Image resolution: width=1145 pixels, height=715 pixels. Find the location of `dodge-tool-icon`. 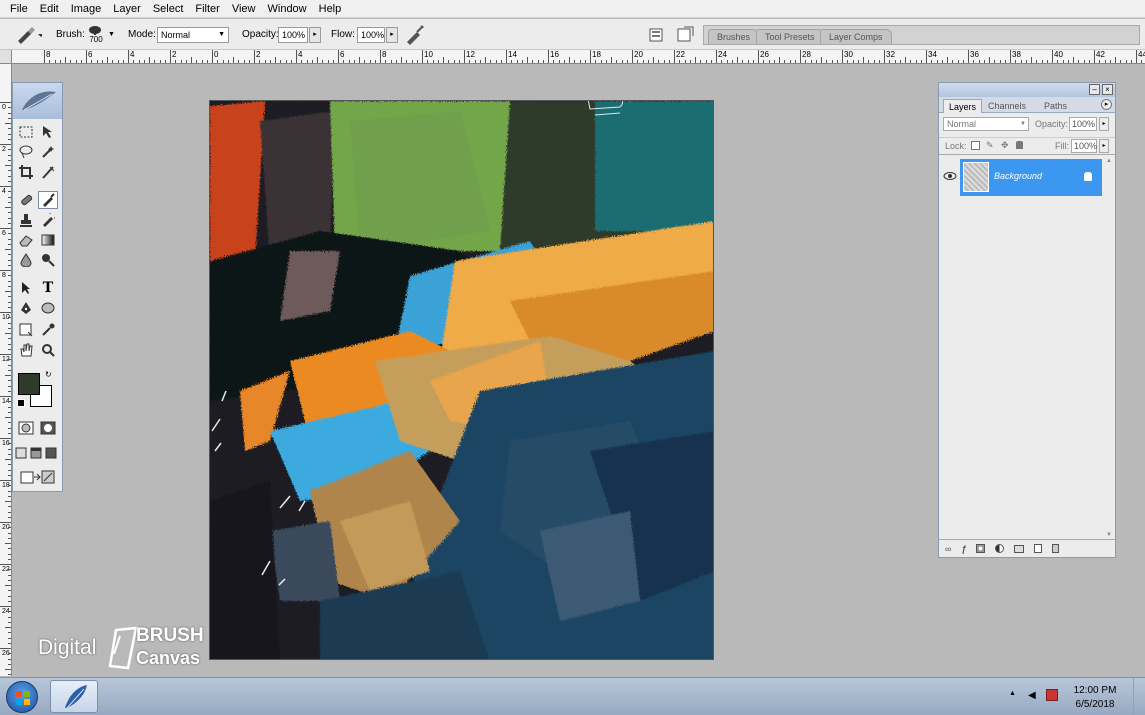

dodge-tool-icon is located at coordinates (48, 260).